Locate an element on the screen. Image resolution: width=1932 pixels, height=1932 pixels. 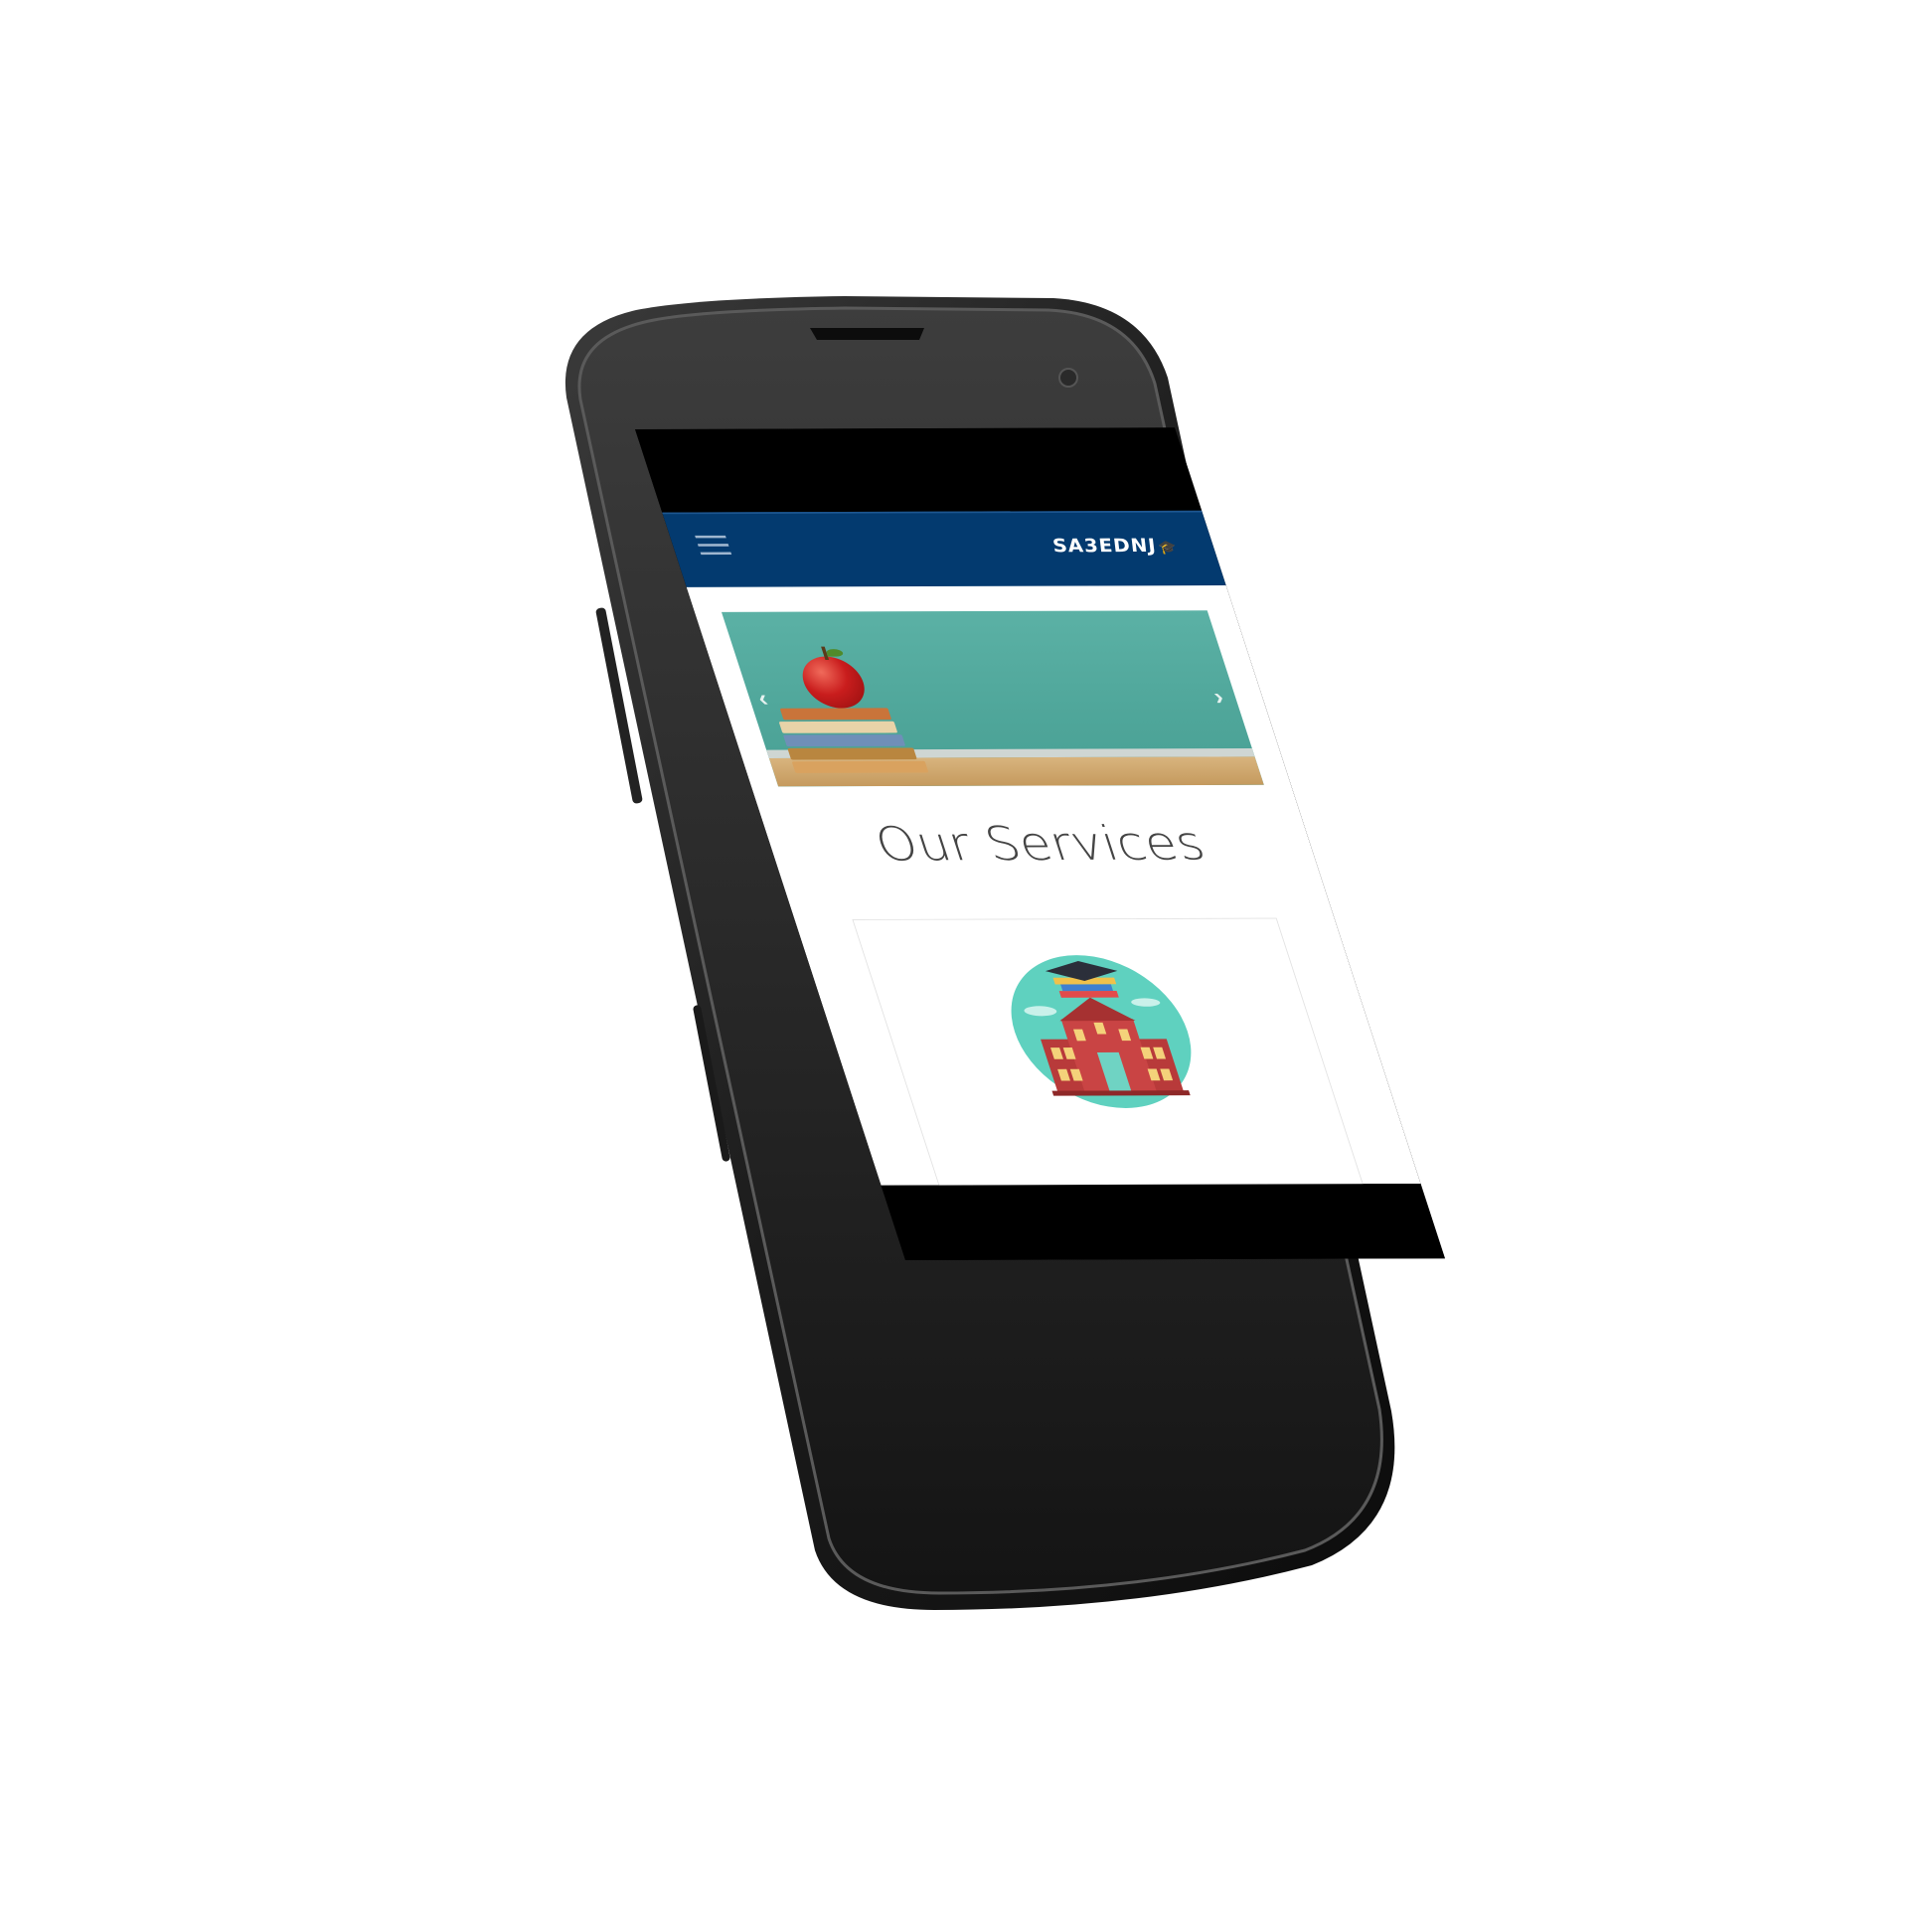
services-heading: Our Services is located at coordinates (1040, 844).